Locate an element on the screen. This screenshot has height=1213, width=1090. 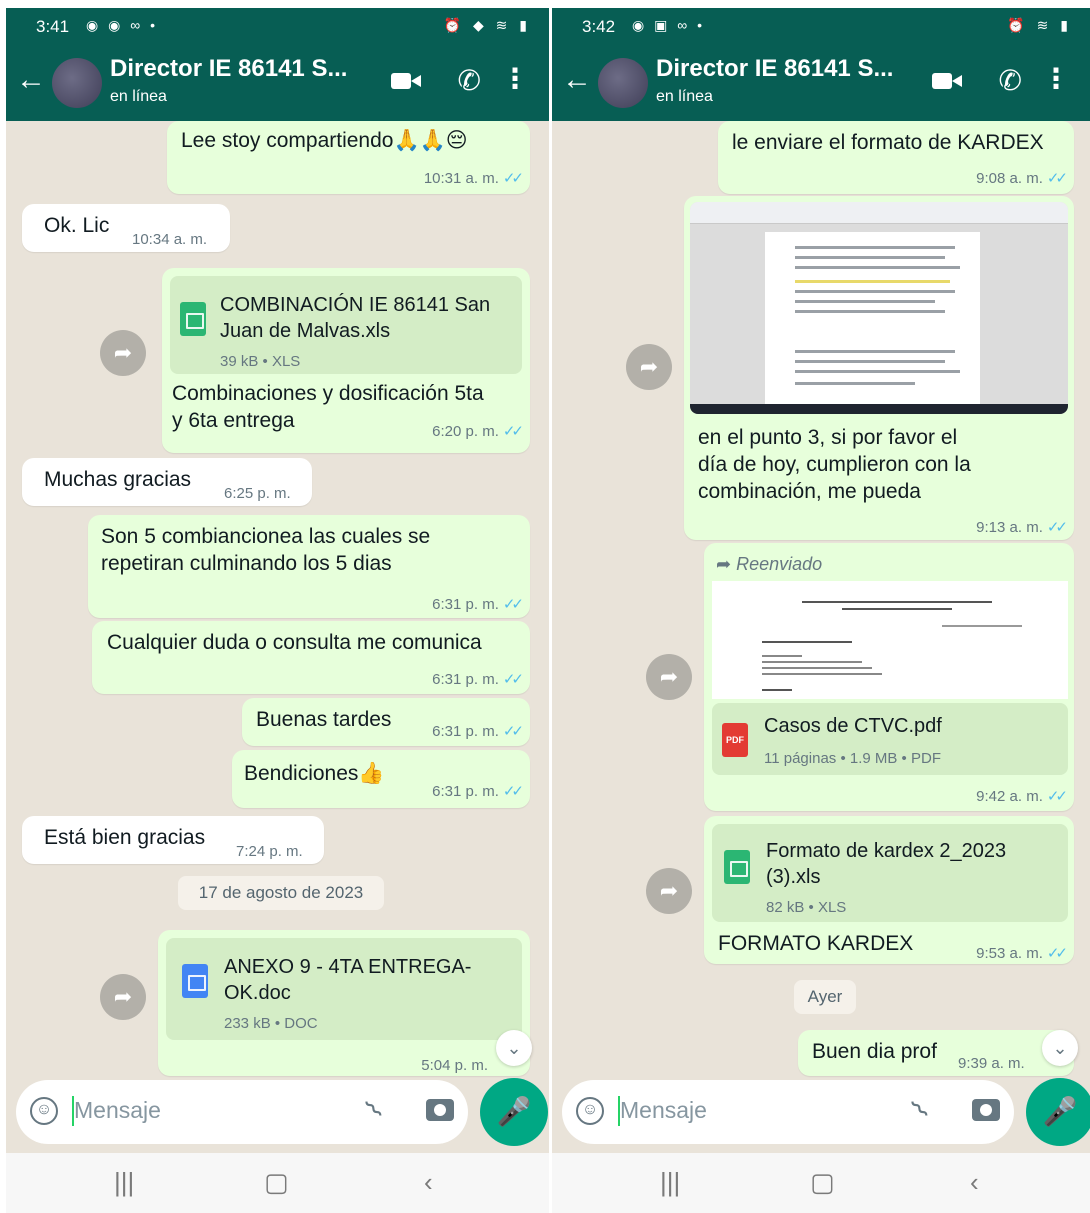
message-bubble-outgoing: Buenas tardes 6:31 p. m. ✓✓ is located at coordinates (386, 722).